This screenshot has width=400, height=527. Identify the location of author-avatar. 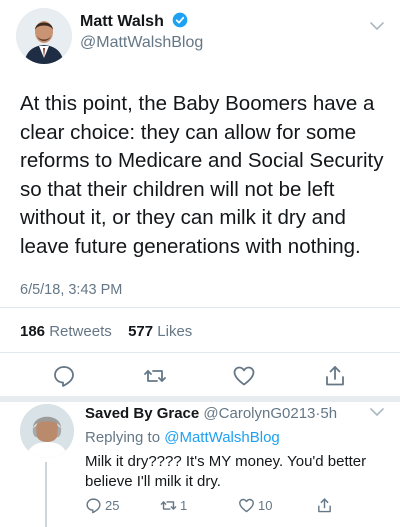
(44, 36).